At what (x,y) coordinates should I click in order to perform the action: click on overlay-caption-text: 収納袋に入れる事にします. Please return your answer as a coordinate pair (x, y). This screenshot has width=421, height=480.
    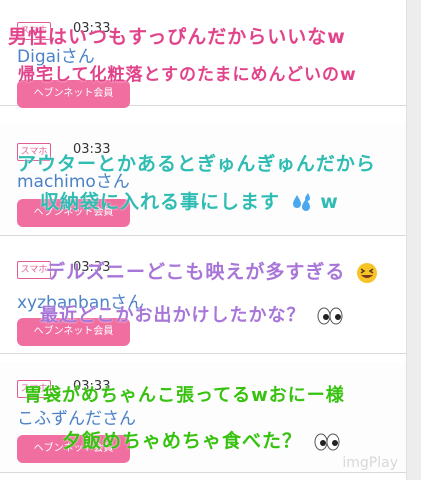
    Looking at the image, I should click on (160, 202).